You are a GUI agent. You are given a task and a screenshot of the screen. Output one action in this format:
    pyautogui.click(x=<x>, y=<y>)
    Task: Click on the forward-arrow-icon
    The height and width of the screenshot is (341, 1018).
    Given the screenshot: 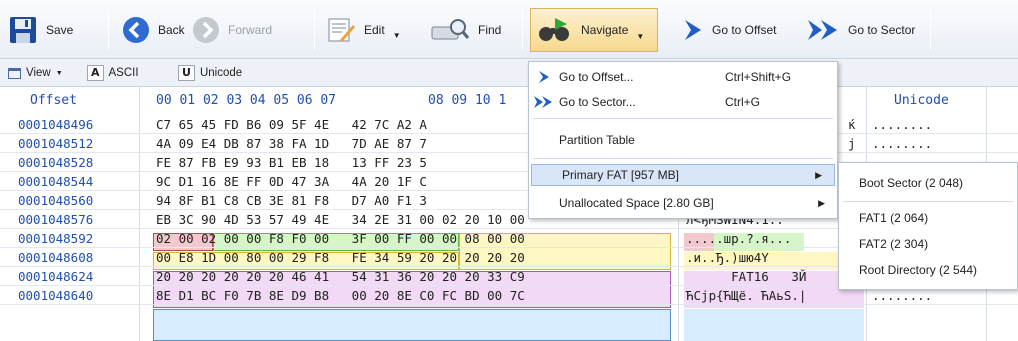 What is the action you would take?
    pyautogui.click(x=206, y=30)
    